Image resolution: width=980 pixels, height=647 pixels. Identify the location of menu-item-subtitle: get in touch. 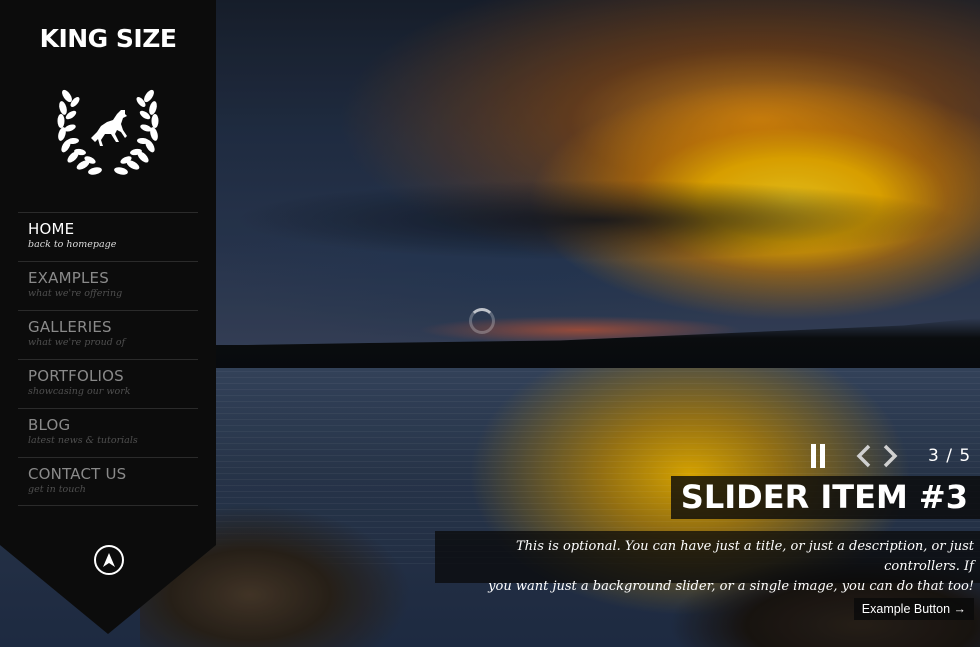
(57, 489).